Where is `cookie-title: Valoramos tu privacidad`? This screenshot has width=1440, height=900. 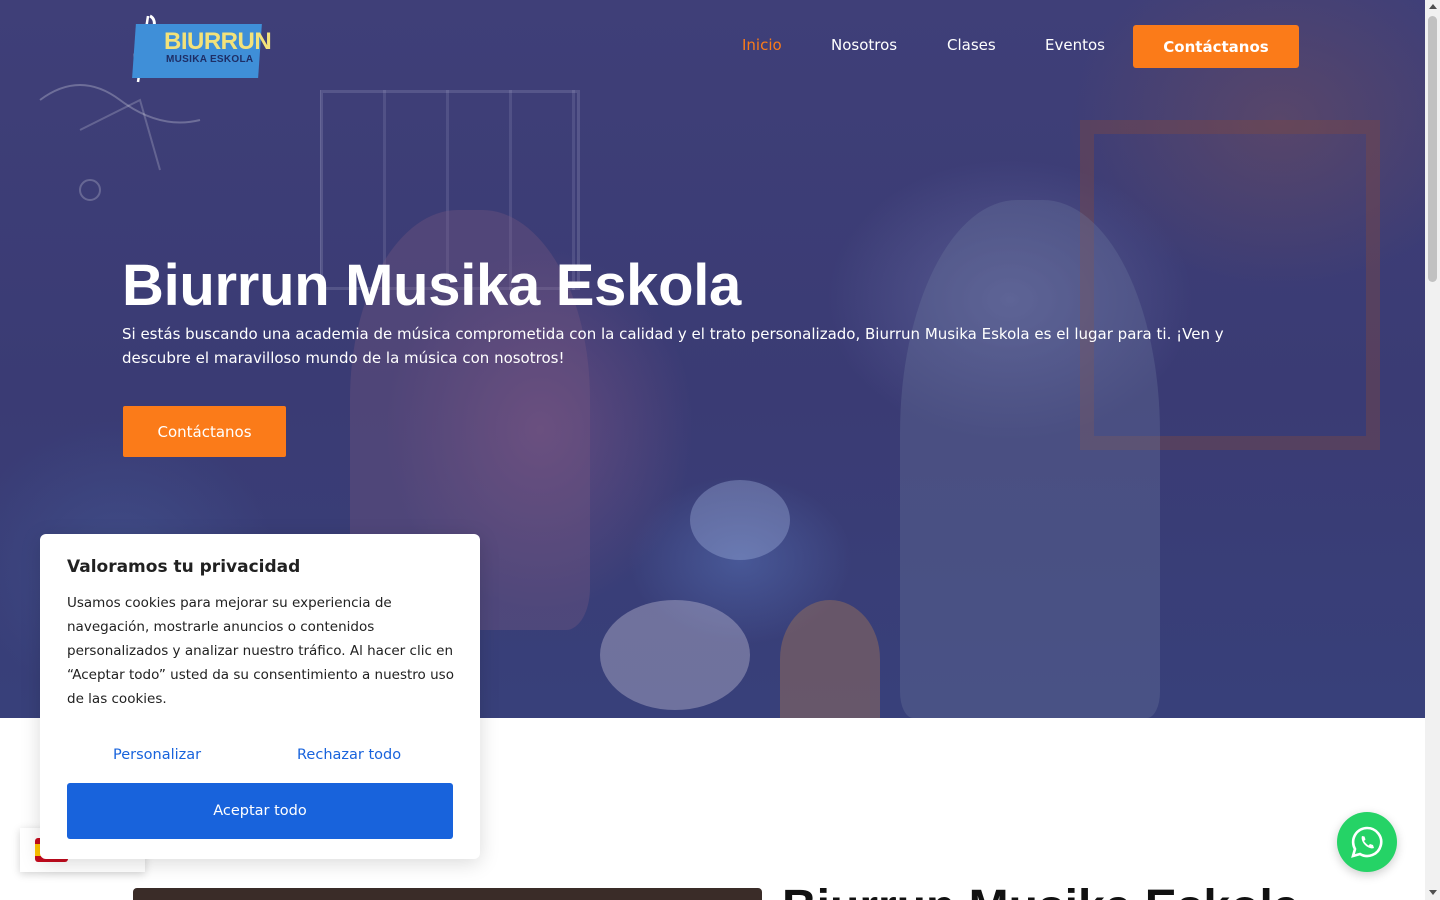 cookie-title: Valoramos tu privacidad is located at coordinates (184, 567).